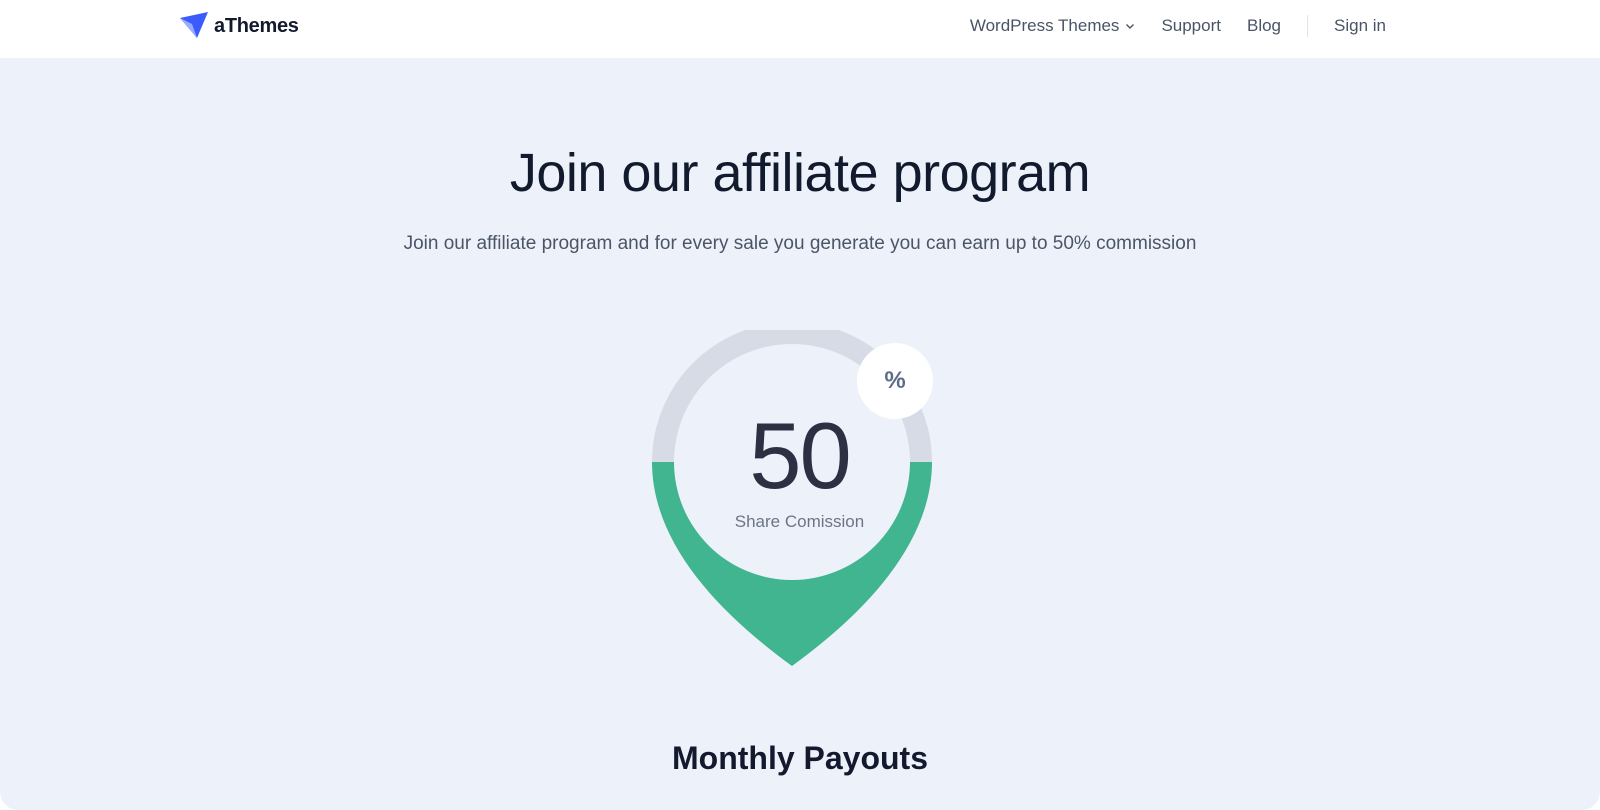 This screenshot has width=1600, height=810. I want to click on commission-gauge: % 50 Share Comission, so click(802, 510).